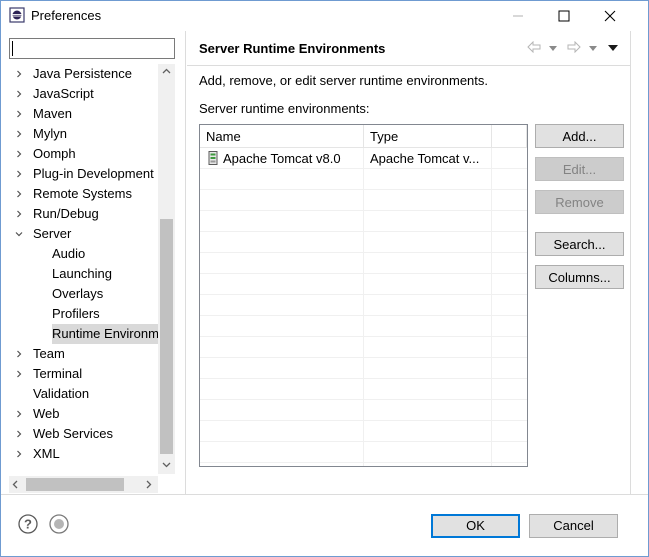 The image size is (649, 557). I want to click on back-arrow-icon, so click(534, 47).